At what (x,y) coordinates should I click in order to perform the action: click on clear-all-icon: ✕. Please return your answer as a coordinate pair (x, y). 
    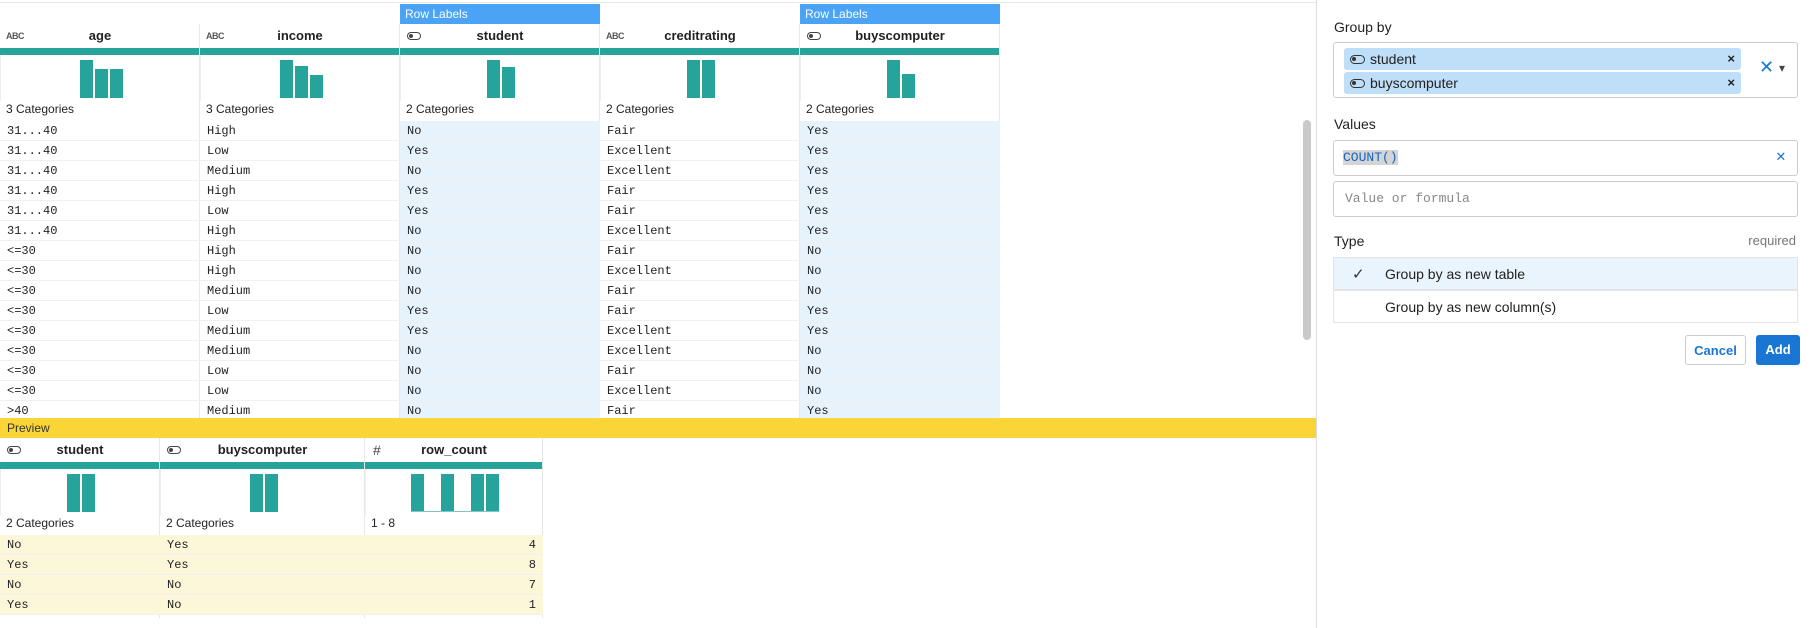
    Looking at the image, I should click on (1766, 67).